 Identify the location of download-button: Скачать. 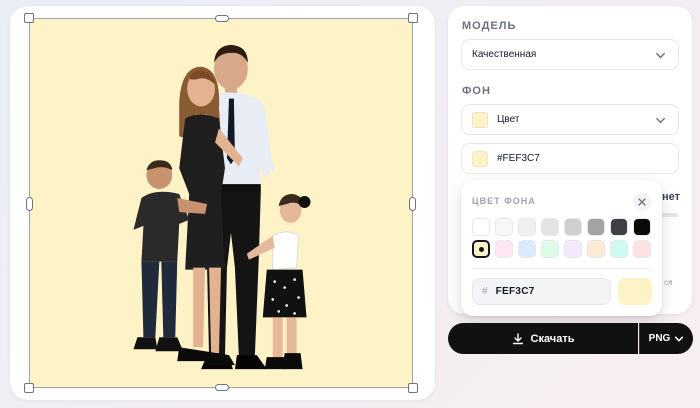
(543, 338).